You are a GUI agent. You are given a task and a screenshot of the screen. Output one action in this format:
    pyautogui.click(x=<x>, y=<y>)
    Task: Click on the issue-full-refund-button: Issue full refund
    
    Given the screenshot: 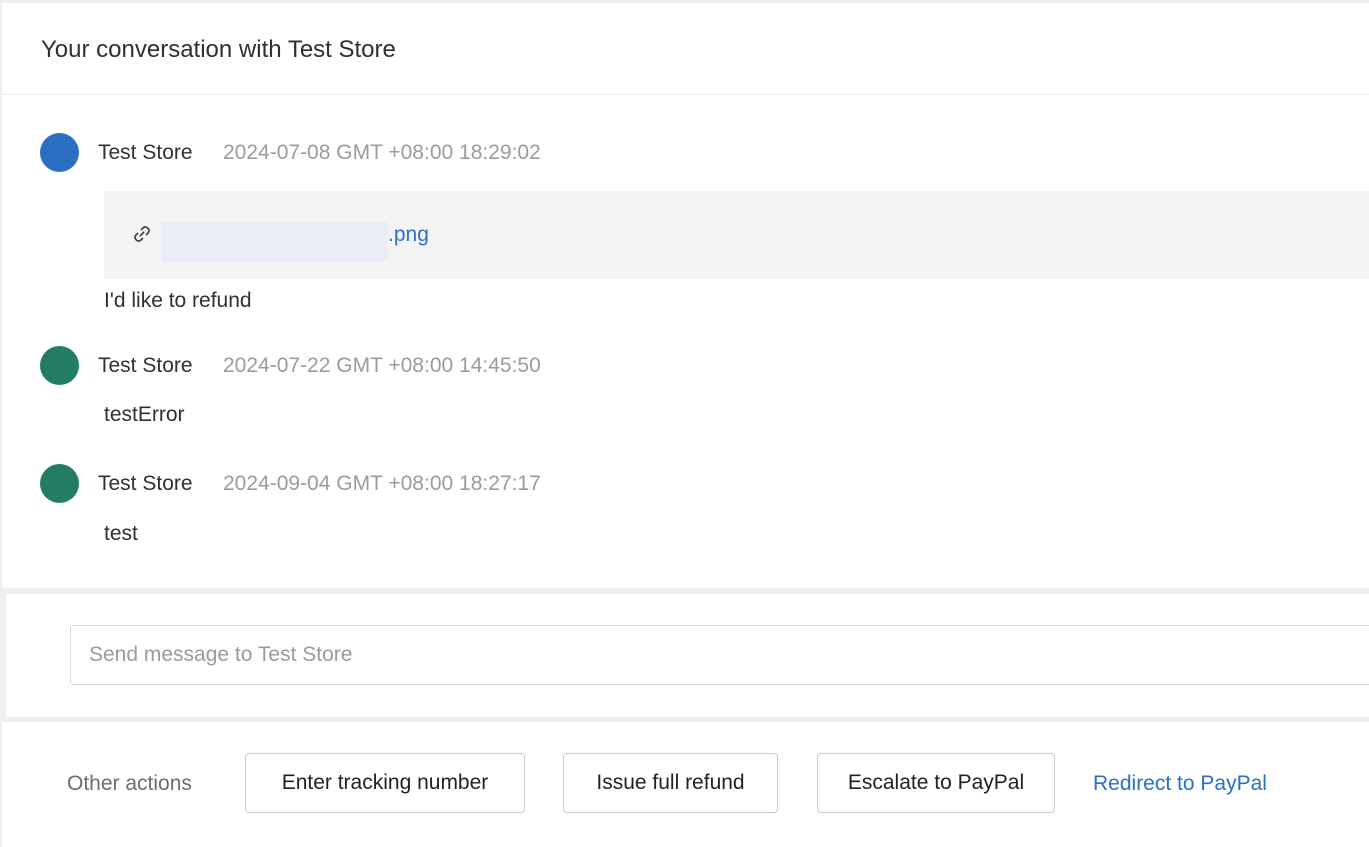 What is the action you would take?
    pyautogui.click(x=670, y=783)
    